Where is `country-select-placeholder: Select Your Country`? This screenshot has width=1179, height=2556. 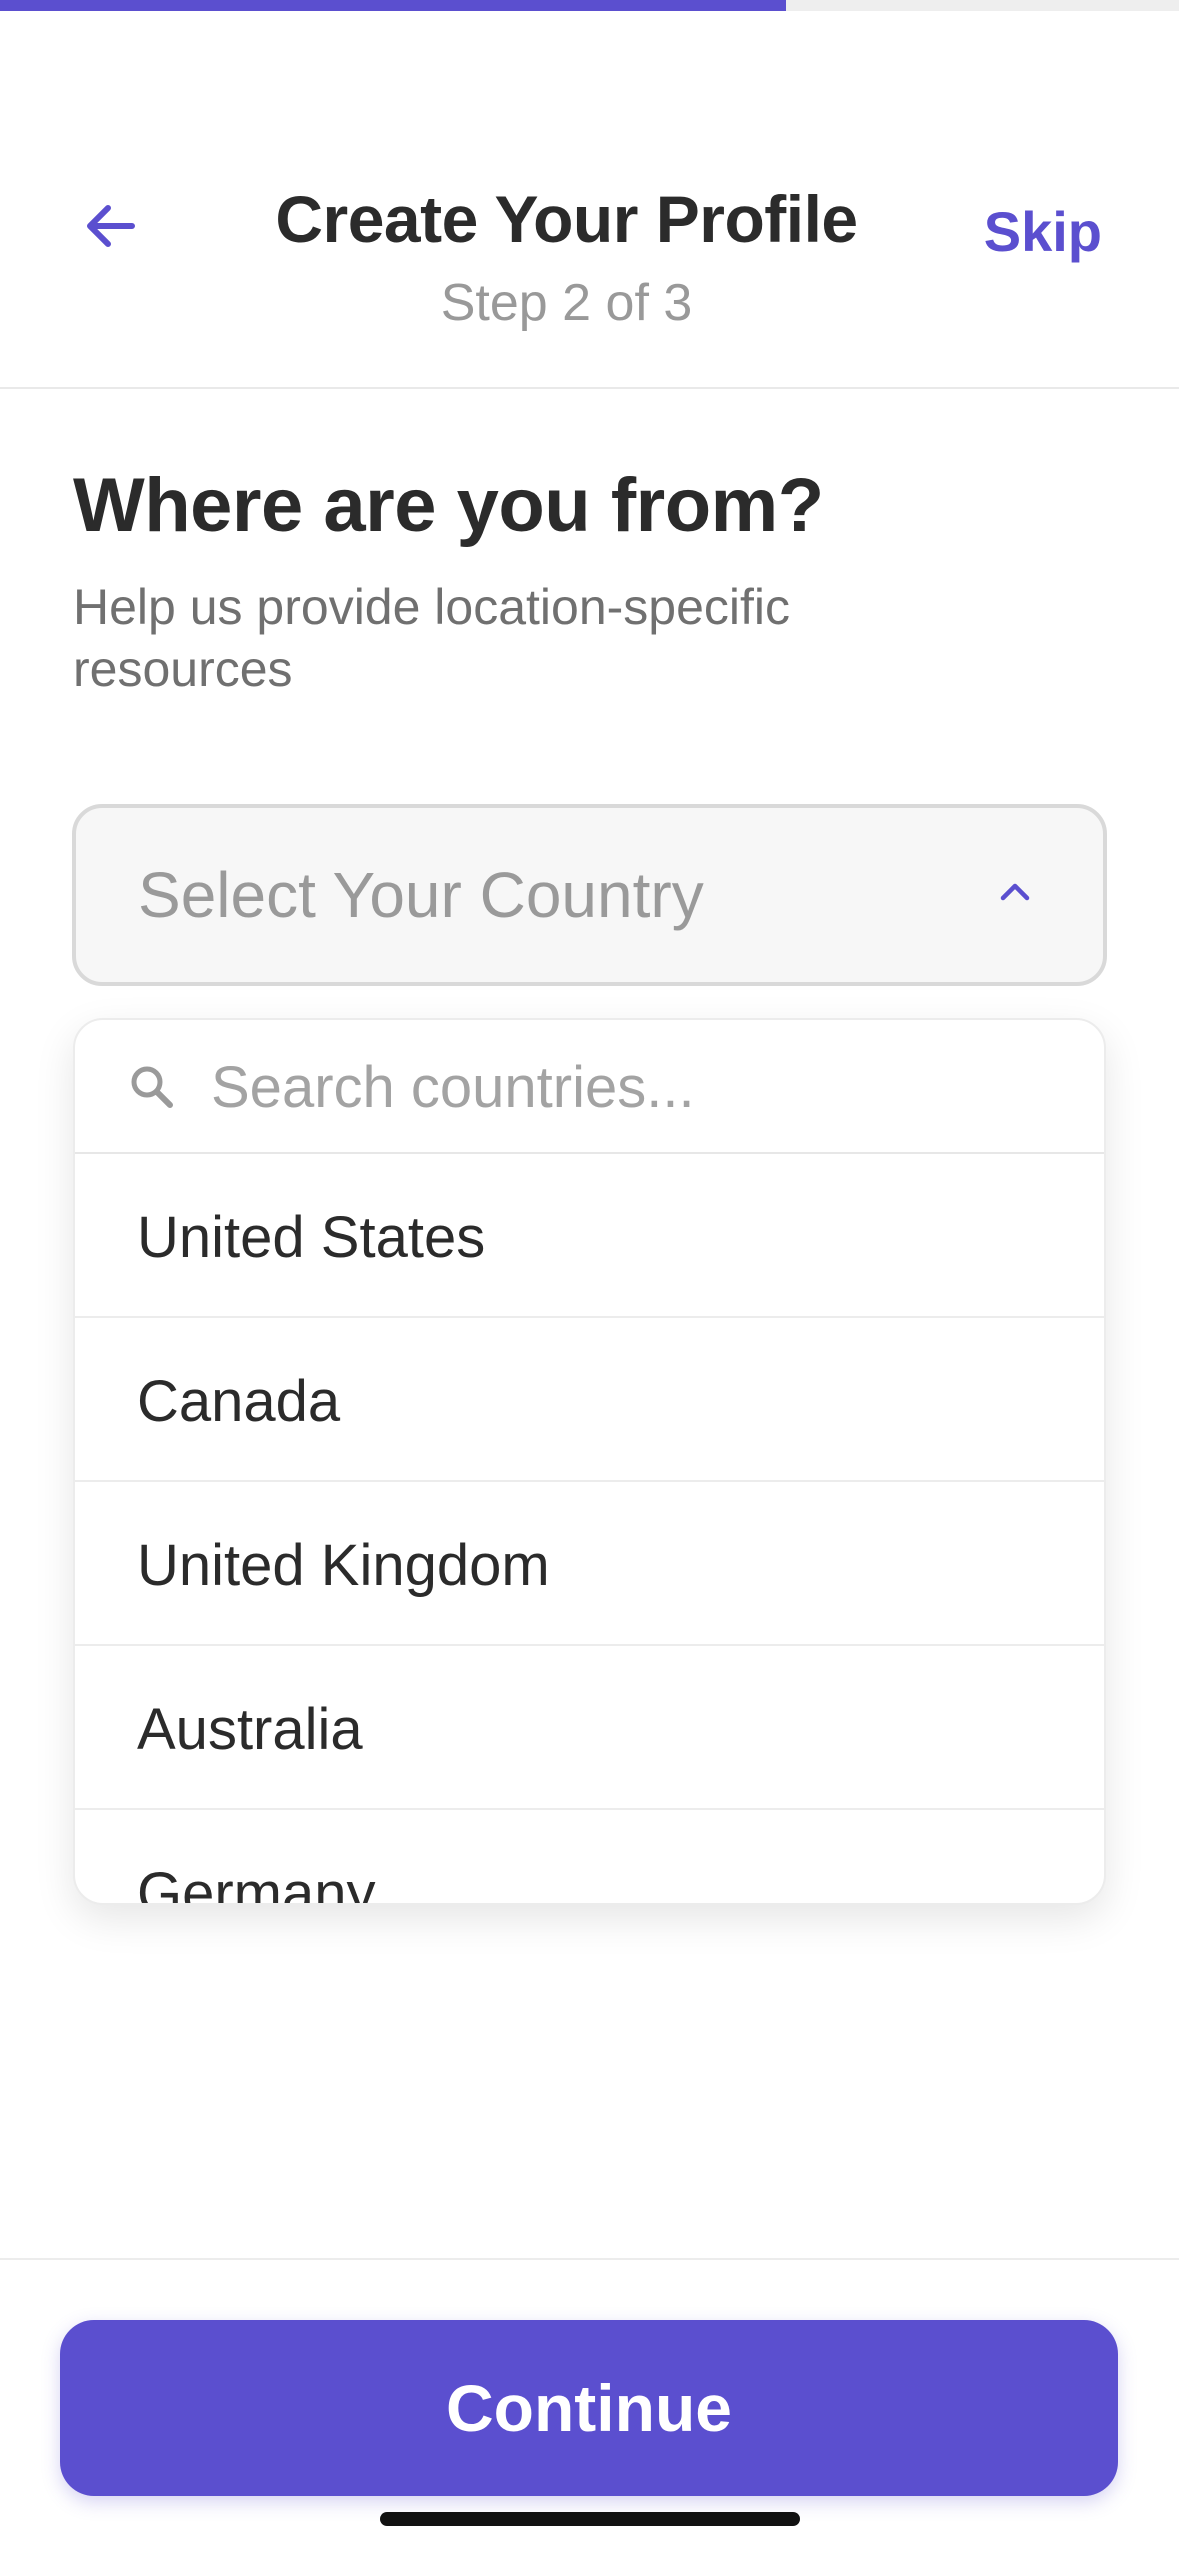
country-select-placeholder: Select Your Country is located at coordinates (421, 895).